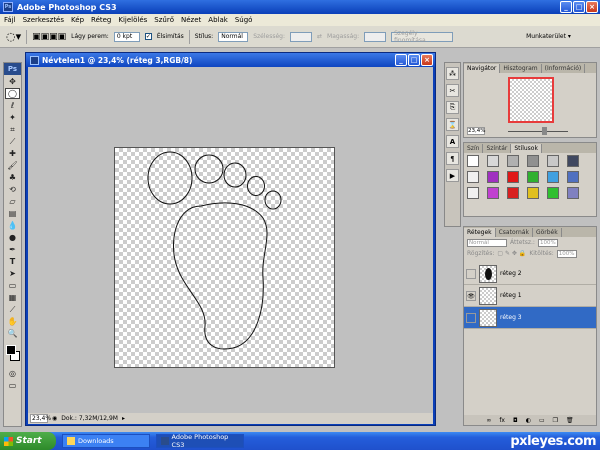 This screenshot has width=600, height=450. I want to click on brushes-dock-icon: ⁂, so click(452, 73).